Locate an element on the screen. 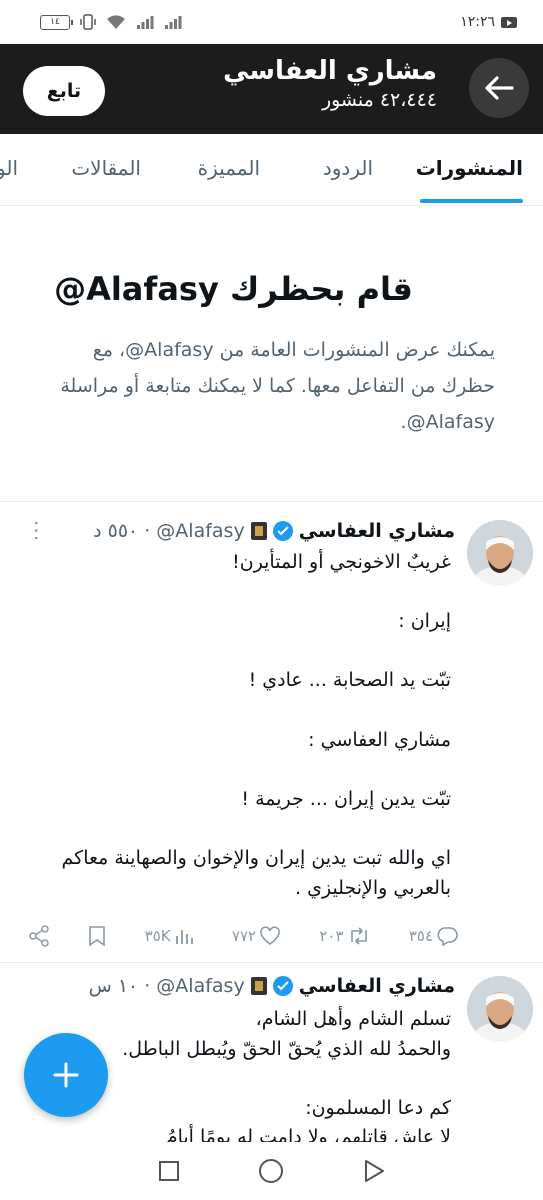  repost-count: ٢٠٣ is located at coordinates (331, 936).